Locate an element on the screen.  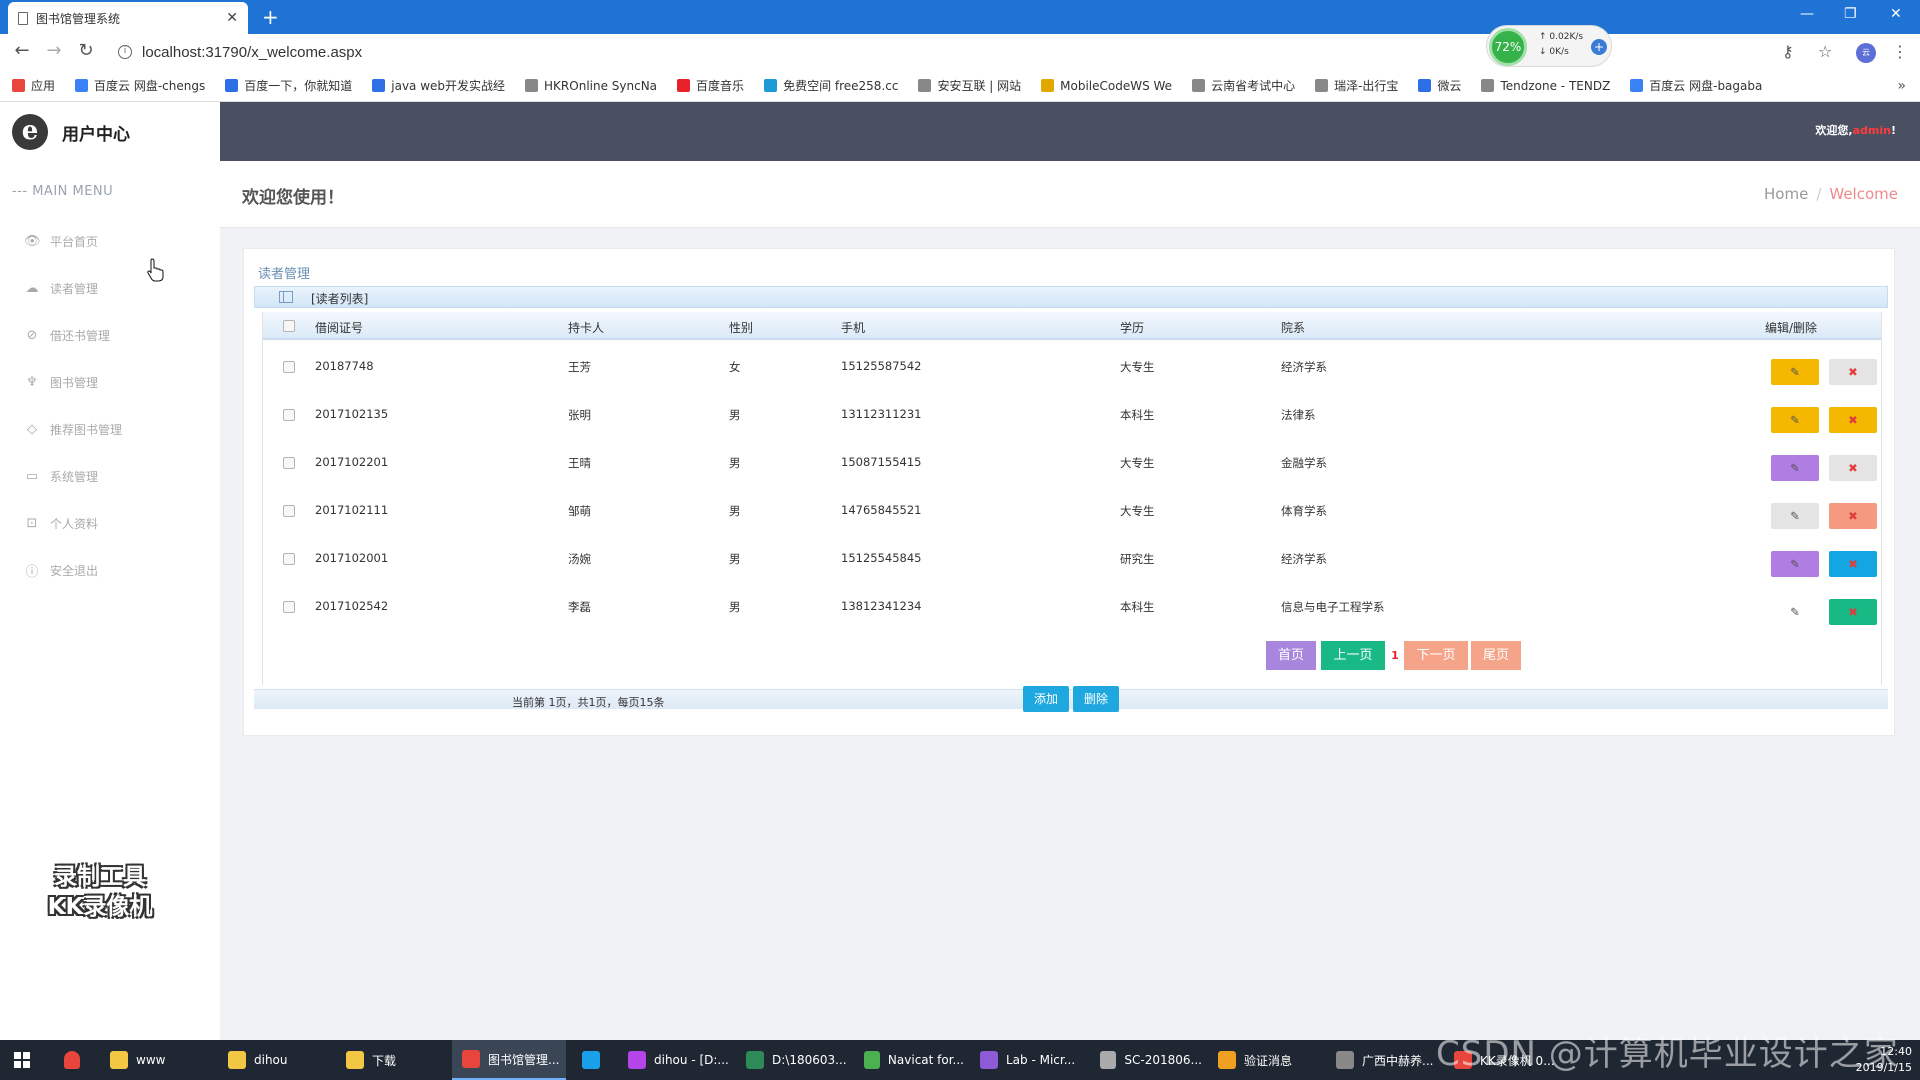
col-department-cell: 金融学系 is located at coordinates (1304, 463).